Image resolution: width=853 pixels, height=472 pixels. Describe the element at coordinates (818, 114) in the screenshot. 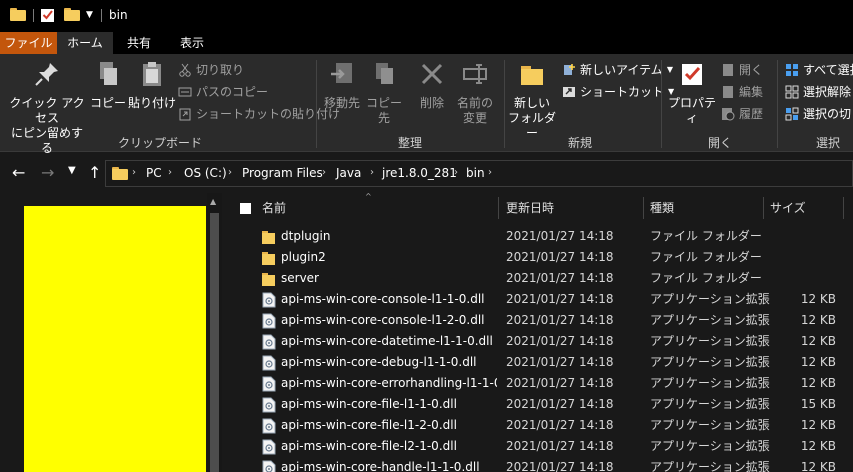

I see `invert-selection-button: 選択の切` at that location.